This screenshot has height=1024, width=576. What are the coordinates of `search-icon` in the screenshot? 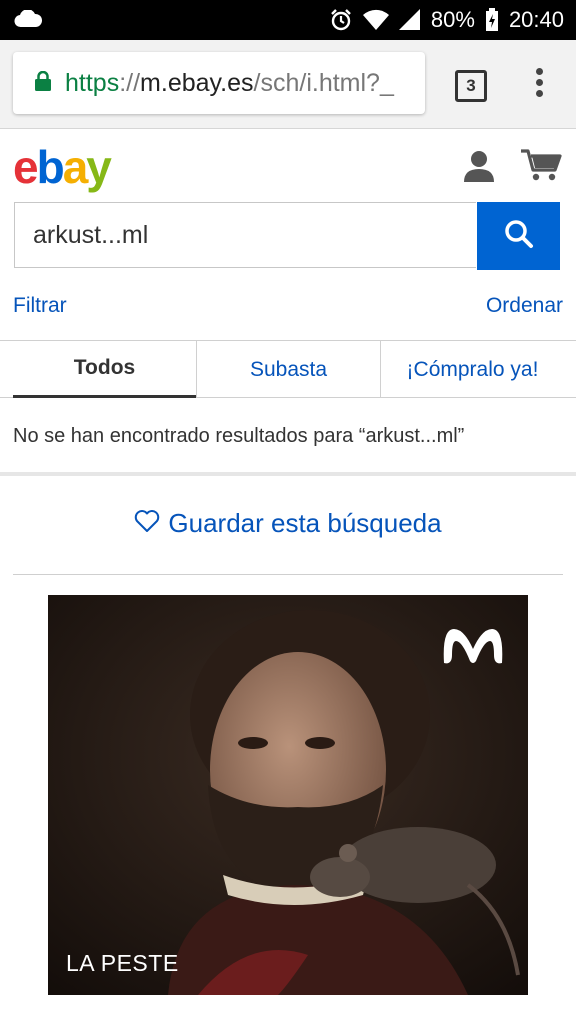 It's located at (519, 236).